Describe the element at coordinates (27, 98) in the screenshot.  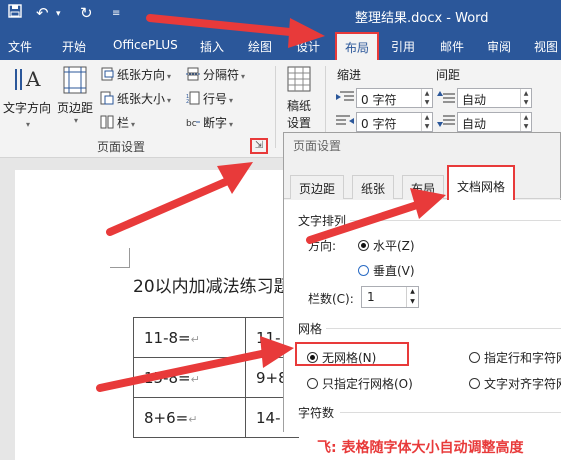
I see `text-direction-button: A 文字方向▾` at that location.